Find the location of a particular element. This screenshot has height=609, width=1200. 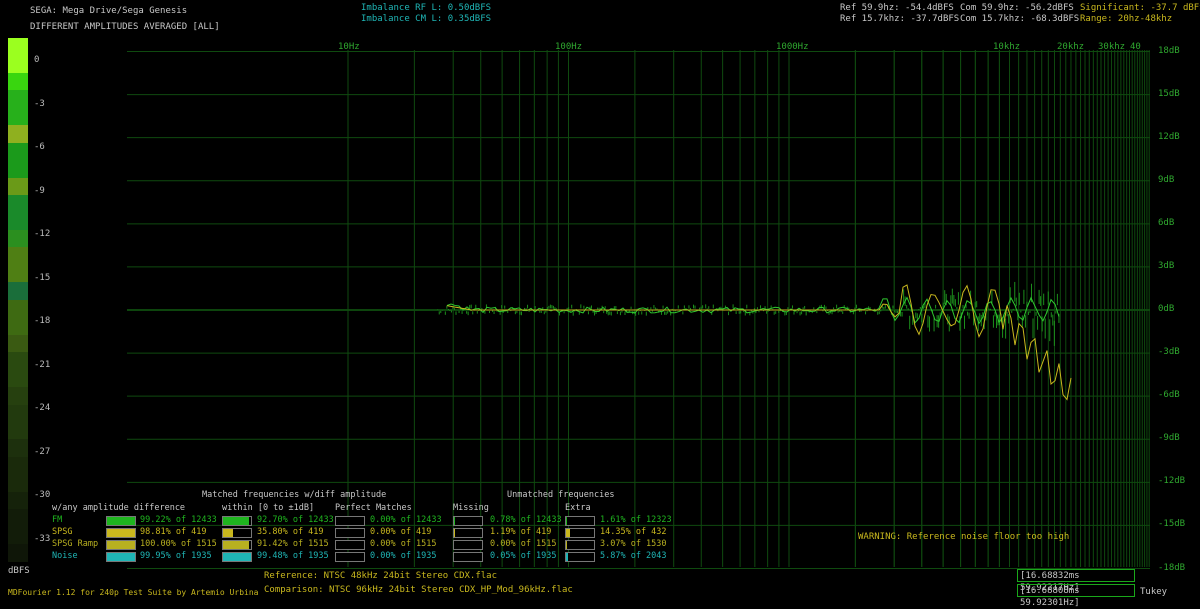

stats-value: 92.70% of 12433 is located at coordinates (295, 520).